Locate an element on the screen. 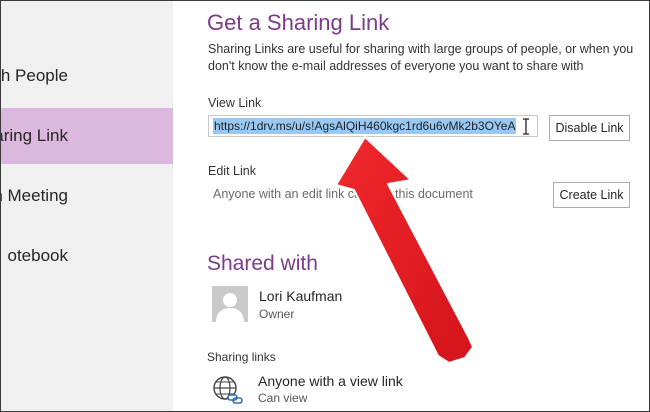  globe-link-icon is located at coordinates (228, 390).